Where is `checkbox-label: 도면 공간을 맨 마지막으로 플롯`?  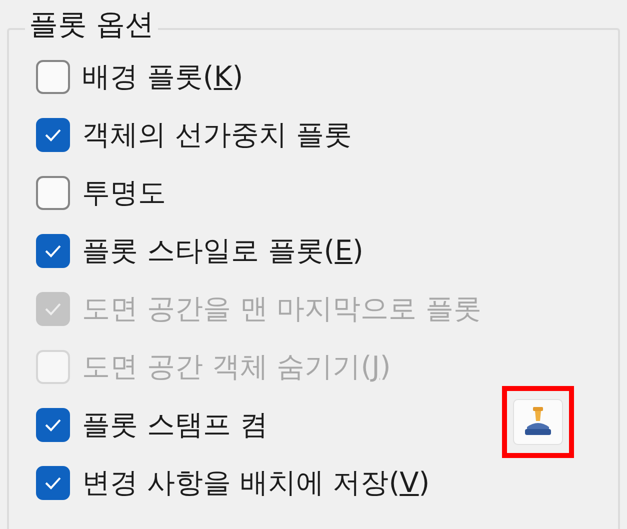
checkbox-label: 도면 공간을 맨 마지막으로 플롯 is located at coordinates (282, 309).